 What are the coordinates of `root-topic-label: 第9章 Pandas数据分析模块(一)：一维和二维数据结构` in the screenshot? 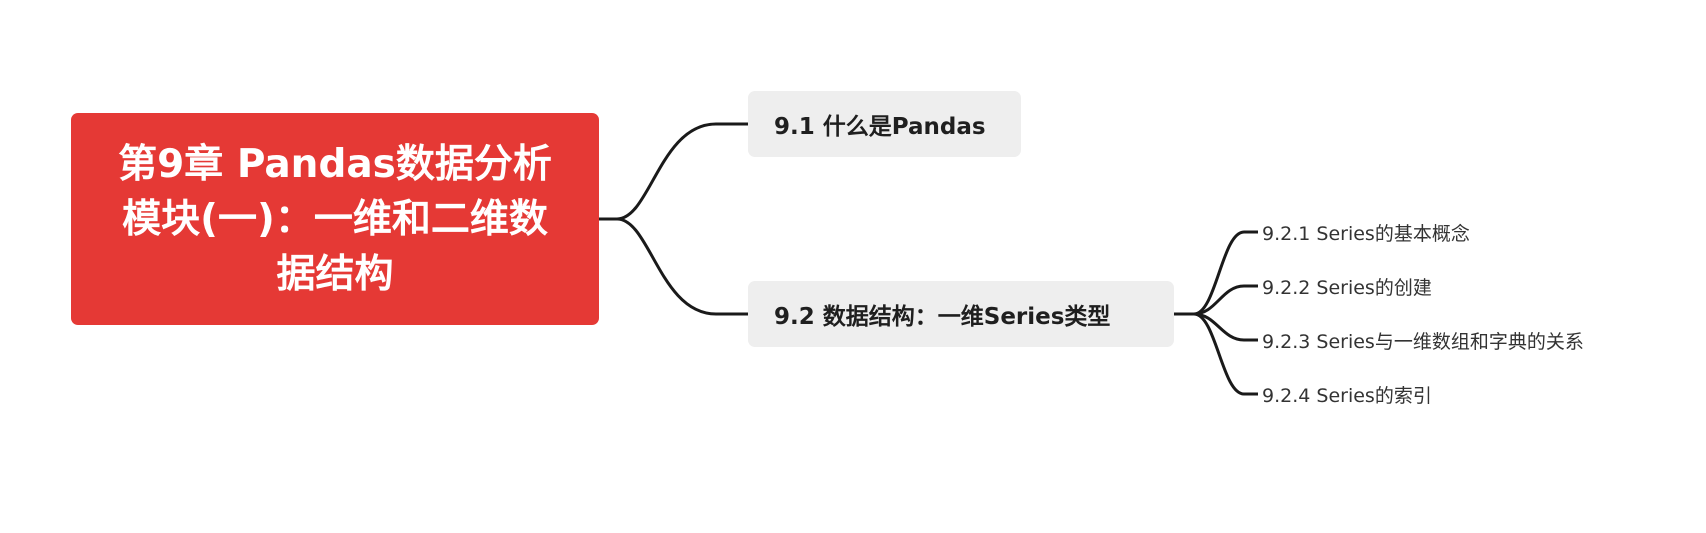 It's located at (335, 219).